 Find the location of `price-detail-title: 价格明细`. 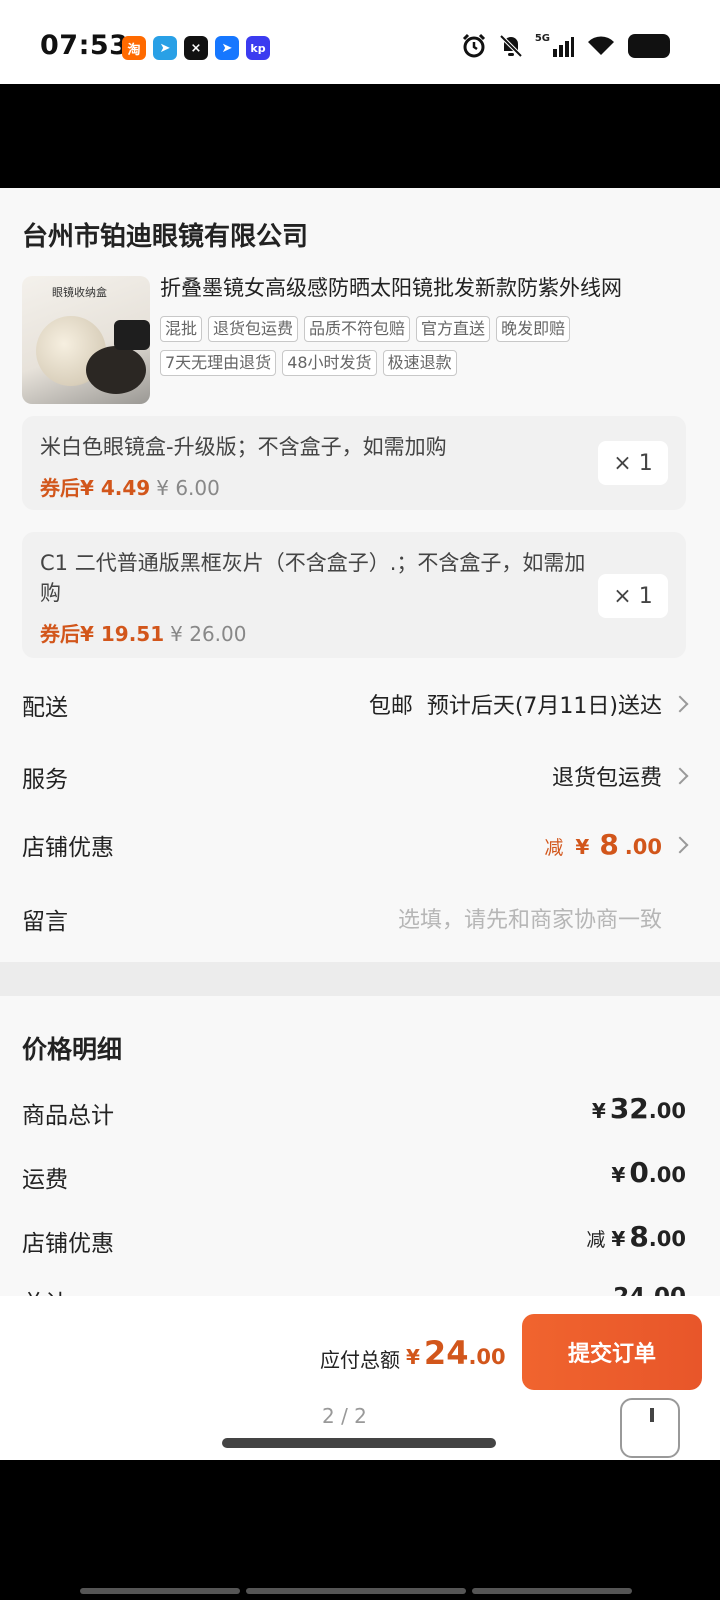

price-detail-title: 价格明细 is located at coordinates (72, 1049).